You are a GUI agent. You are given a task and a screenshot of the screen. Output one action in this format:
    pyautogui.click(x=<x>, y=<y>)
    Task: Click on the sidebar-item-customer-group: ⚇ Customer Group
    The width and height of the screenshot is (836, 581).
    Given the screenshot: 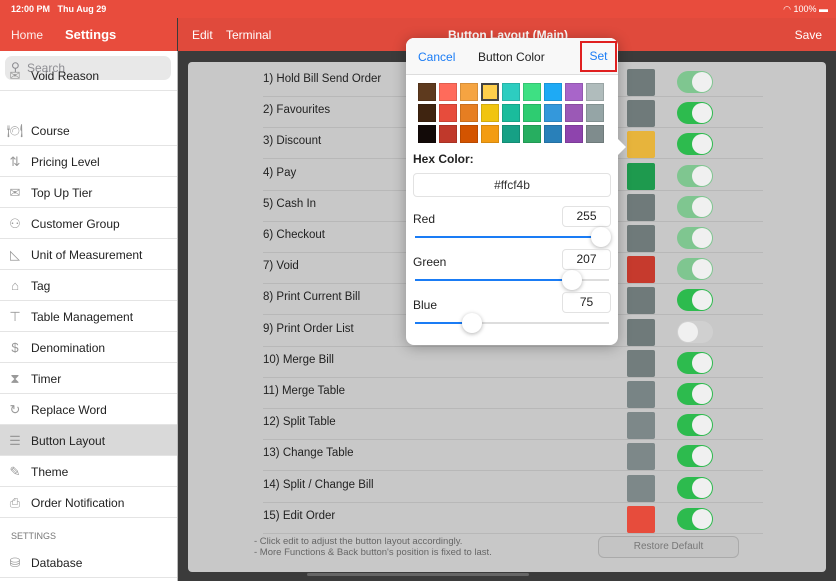 What is the action you would take?
    pyautogui.click(x=88, y=223)
    